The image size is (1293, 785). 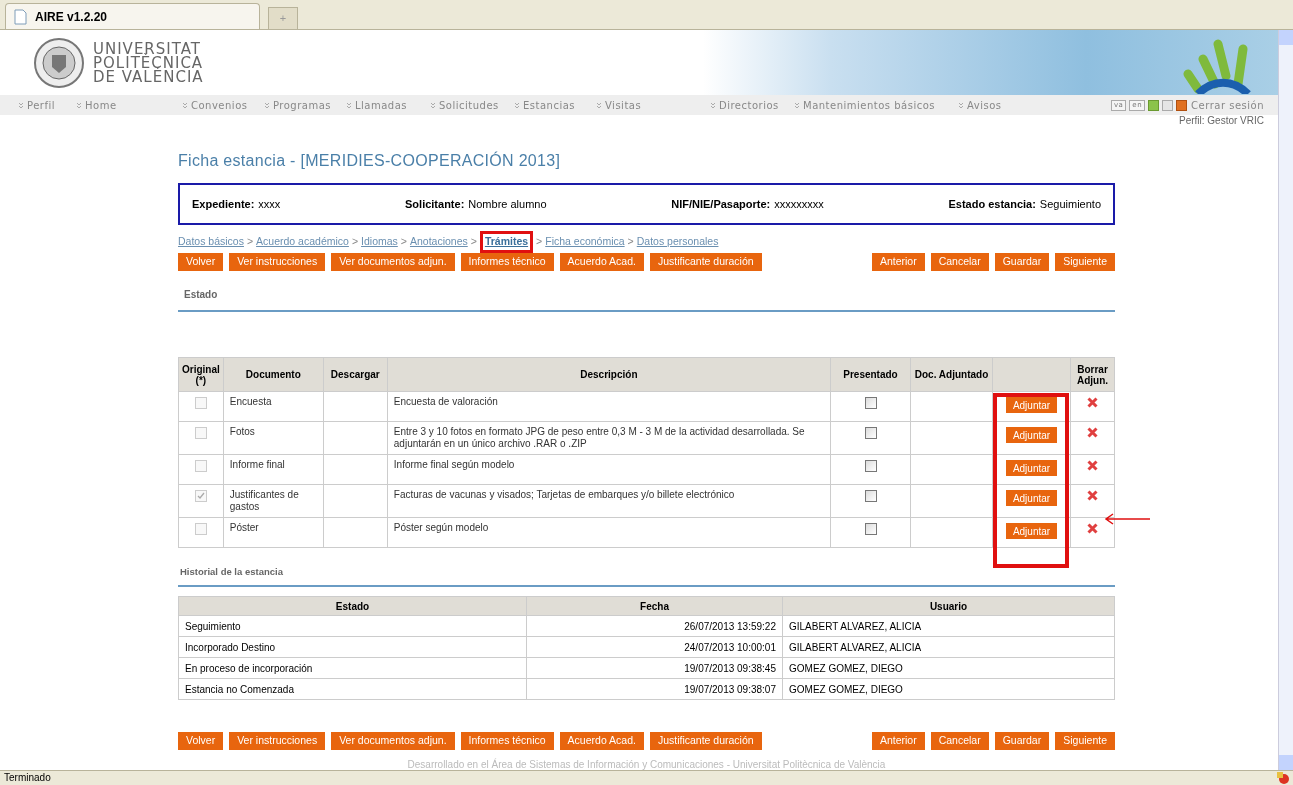 What do you see at coordinates (730, 668) in the screenshot?
I see `table-cell: 19/07/2013 09:38:45` at bounding box center [730, 668].